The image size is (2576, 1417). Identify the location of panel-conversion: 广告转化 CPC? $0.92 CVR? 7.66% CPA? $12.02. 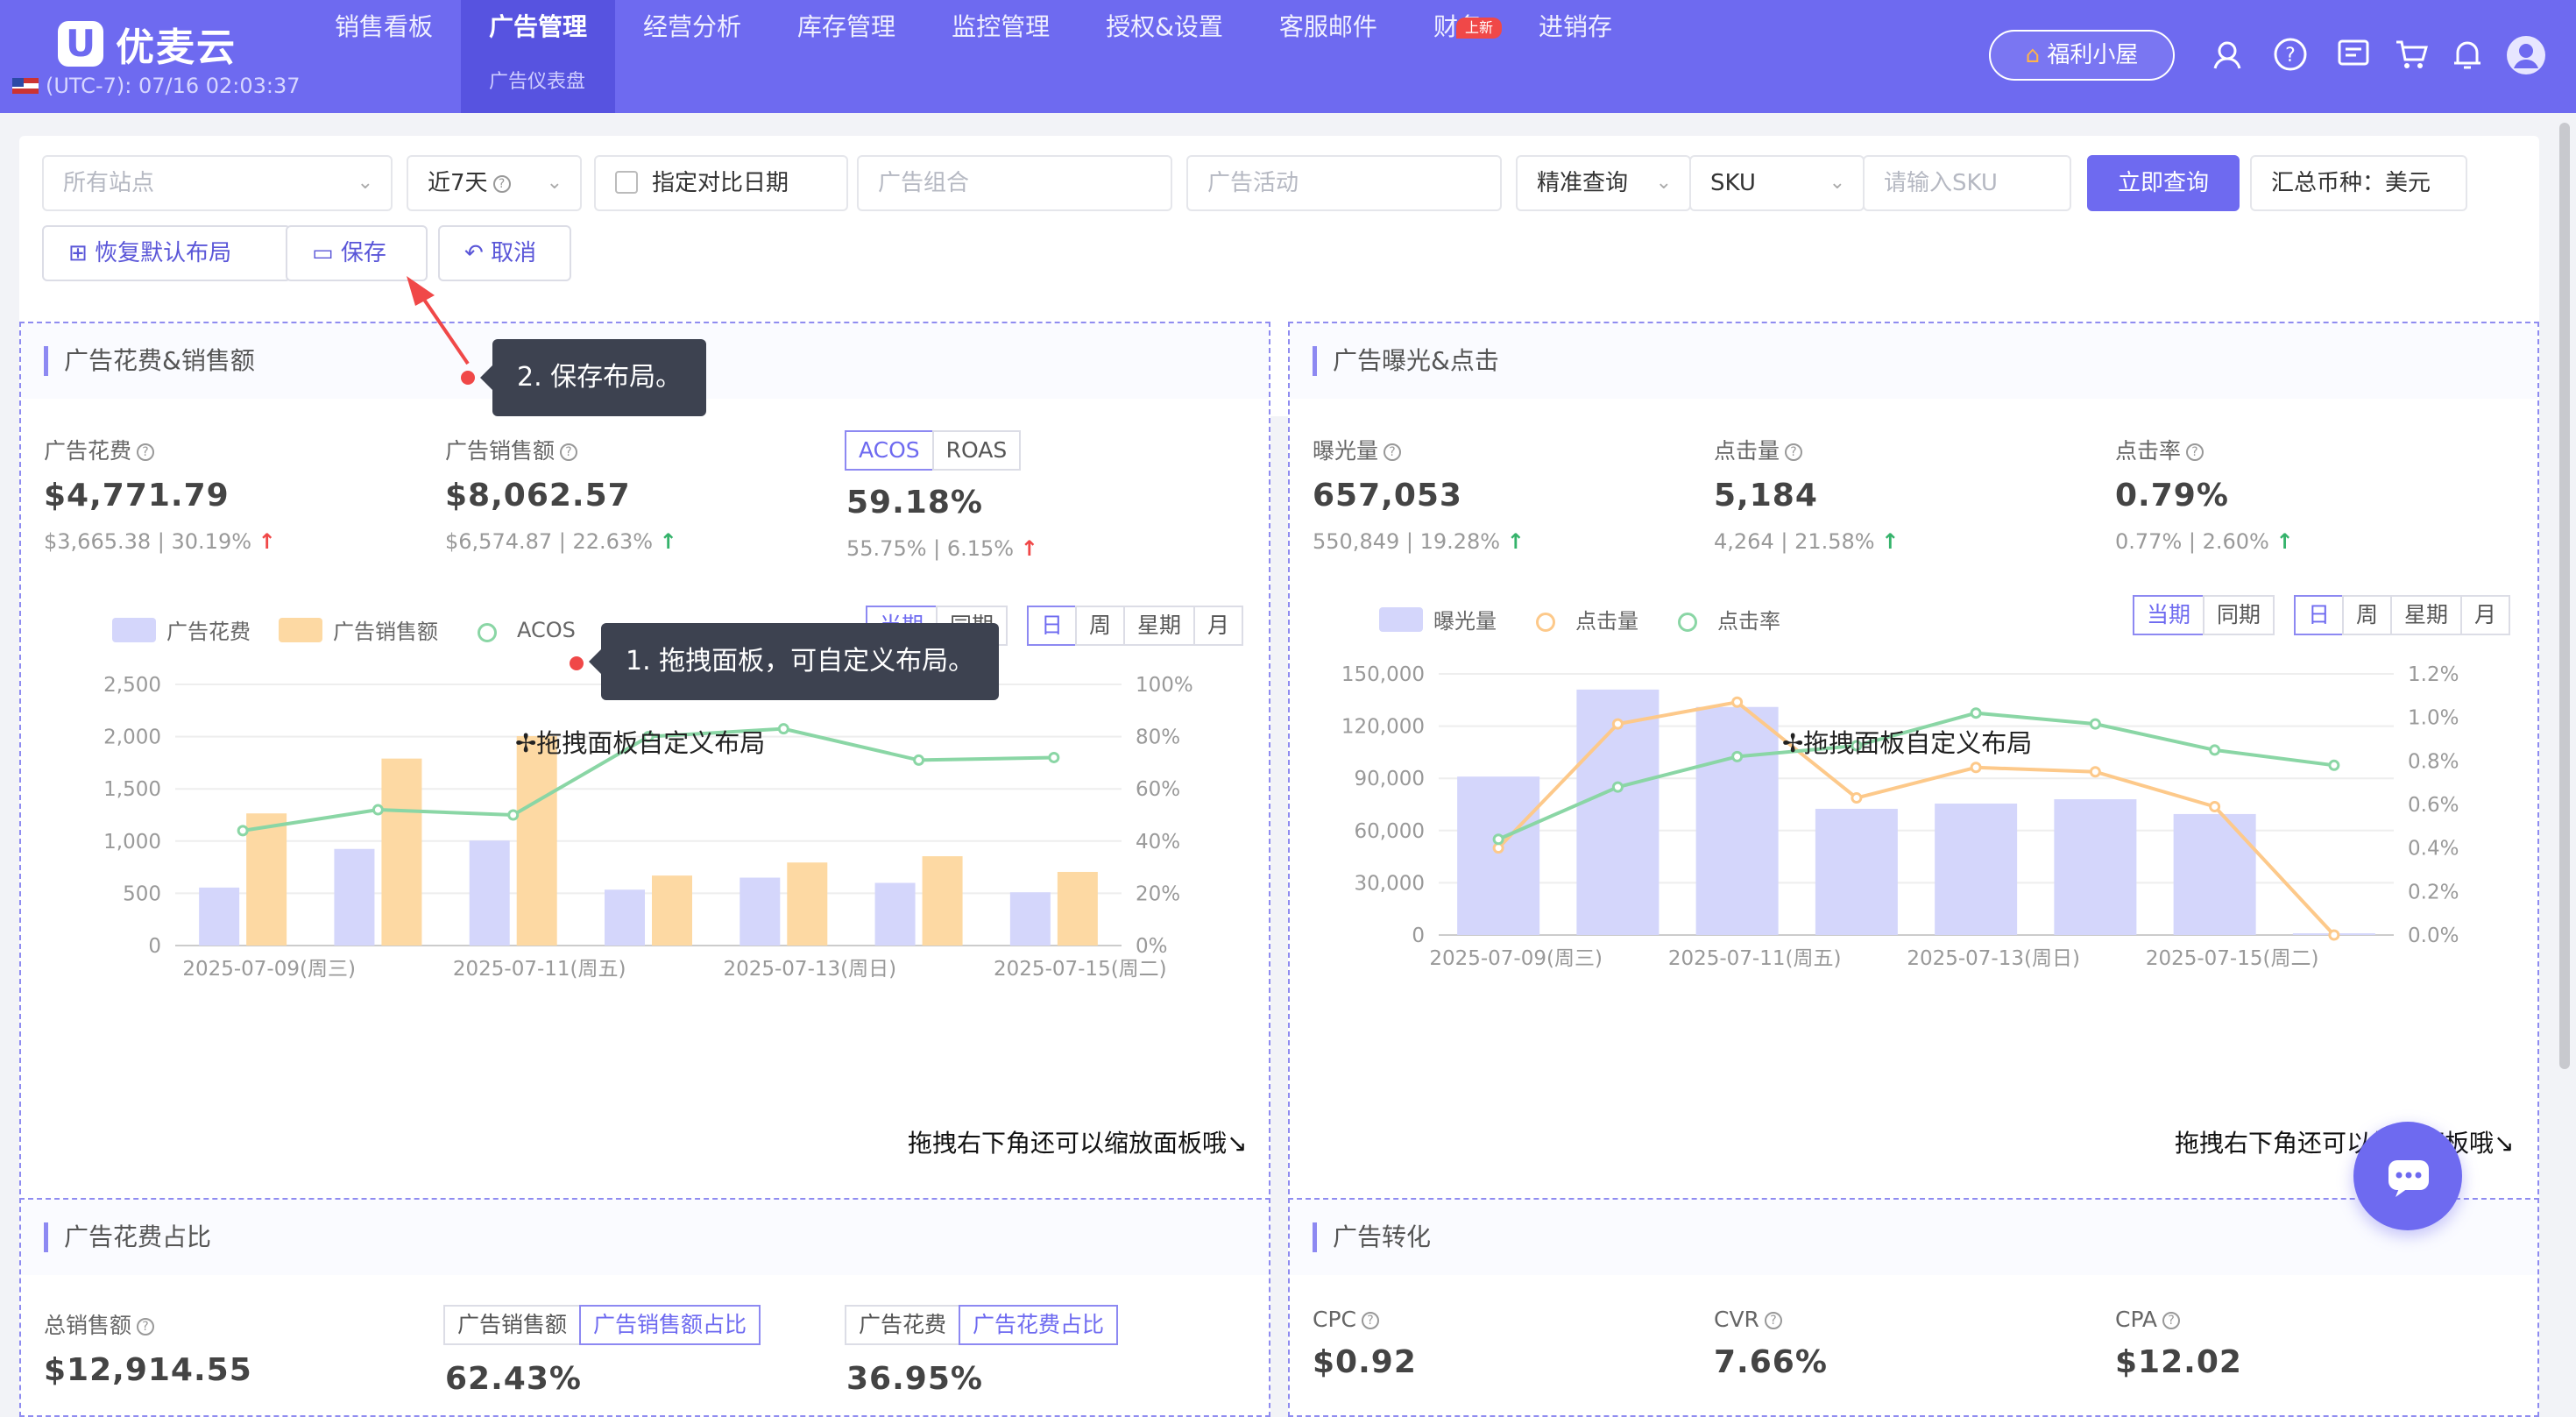
(1913, 1307).